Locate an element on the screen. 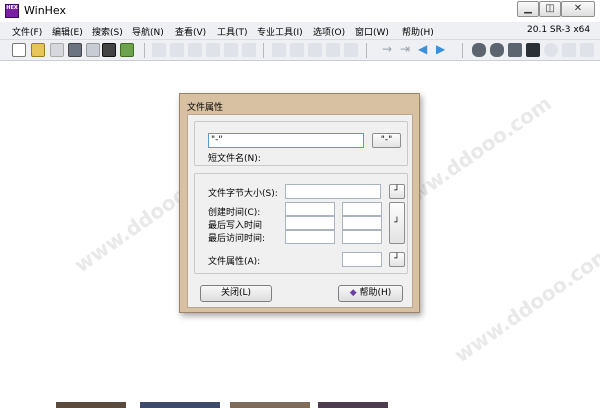 The image size is (600, 408). menu-navigate: 导航(N) is located at coordinates (148, 31).